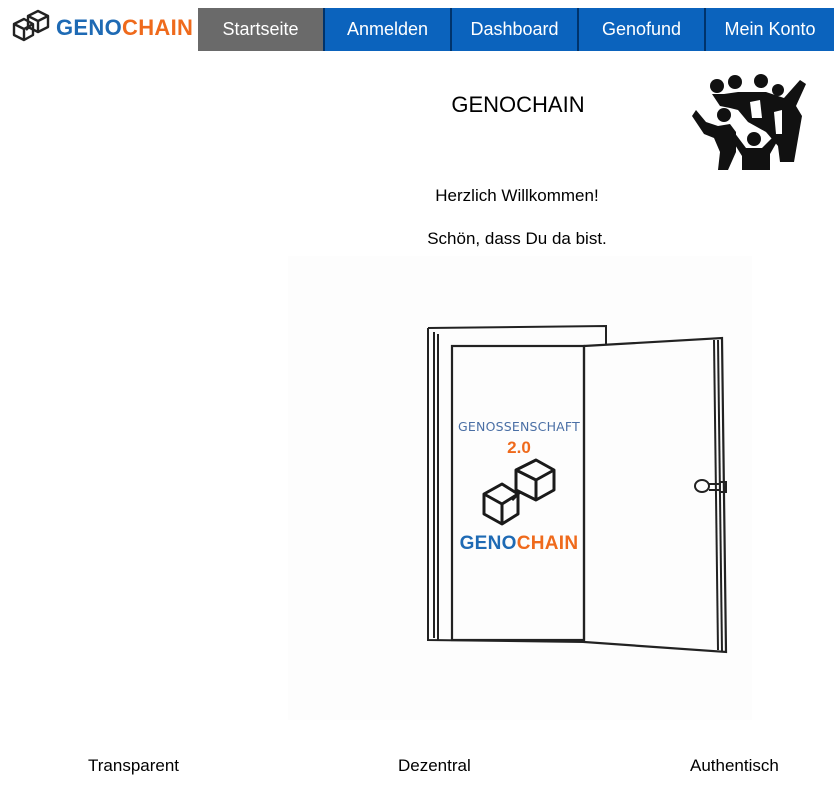 The height and width of the screenshot is (795, 839). What do you see at coordinates (518, 104) in the screenshot?
I see `page-title: GENOCHAIN` at bounding box center [518, 104].